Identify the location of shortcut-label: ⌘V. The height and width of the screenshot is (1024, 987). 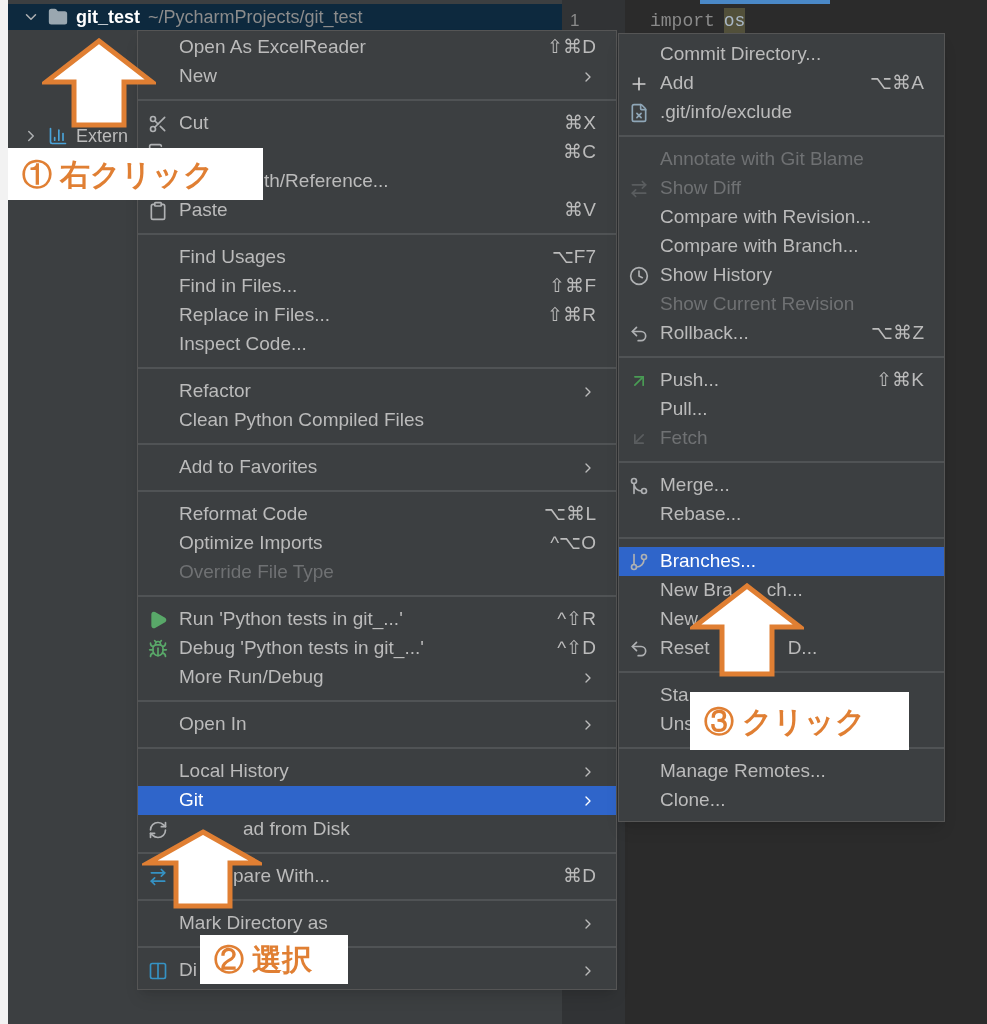
(580, 210).